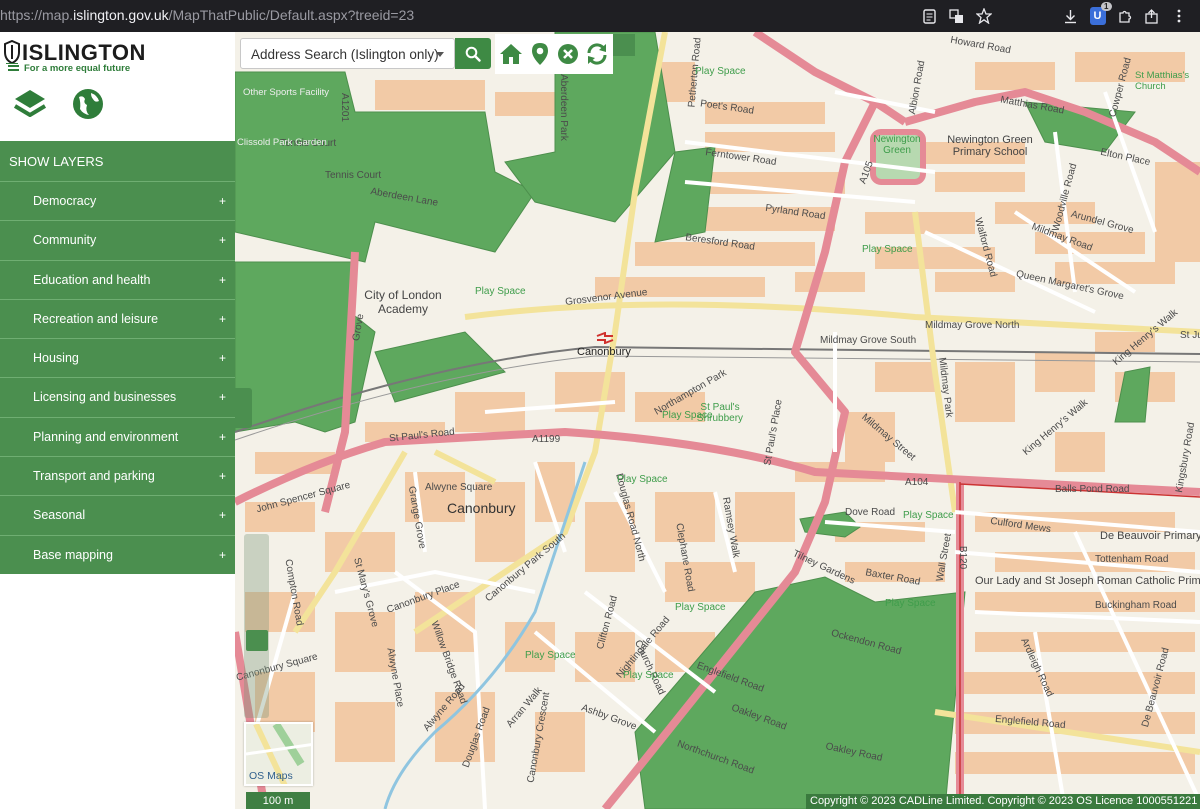 This screenshot has height=809, width=1200. I want to click on rail-station-icon, so click(605, 338).